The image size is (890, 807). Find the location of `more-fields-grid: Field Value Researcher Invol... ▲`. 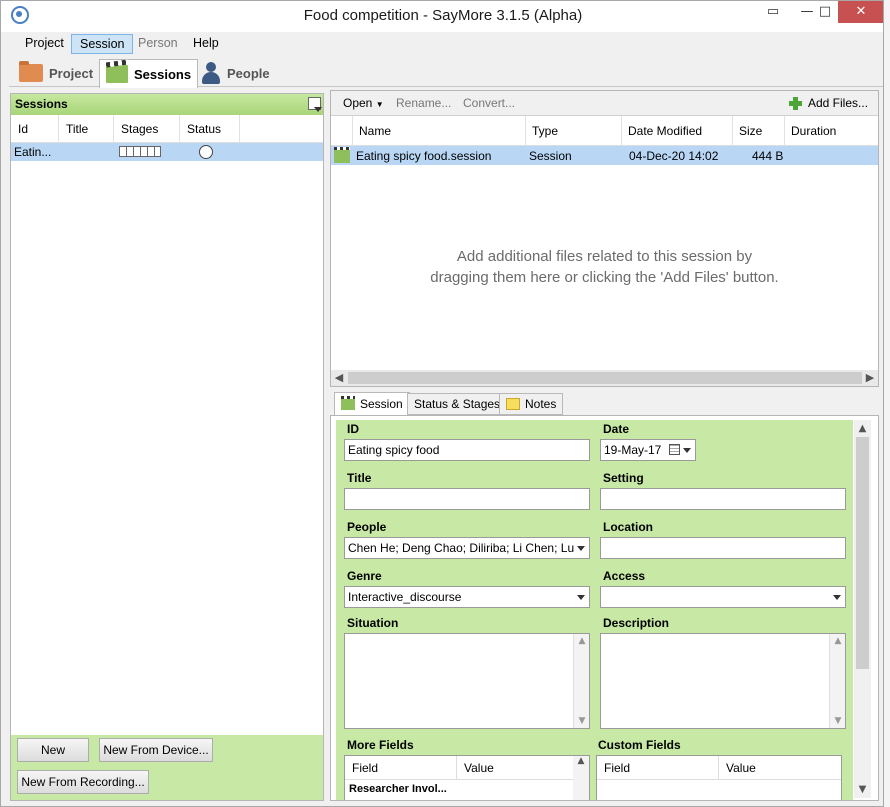

more-fields-grid: Field Value Researcher Invol... ▲ is located at coordinates (467, 777).